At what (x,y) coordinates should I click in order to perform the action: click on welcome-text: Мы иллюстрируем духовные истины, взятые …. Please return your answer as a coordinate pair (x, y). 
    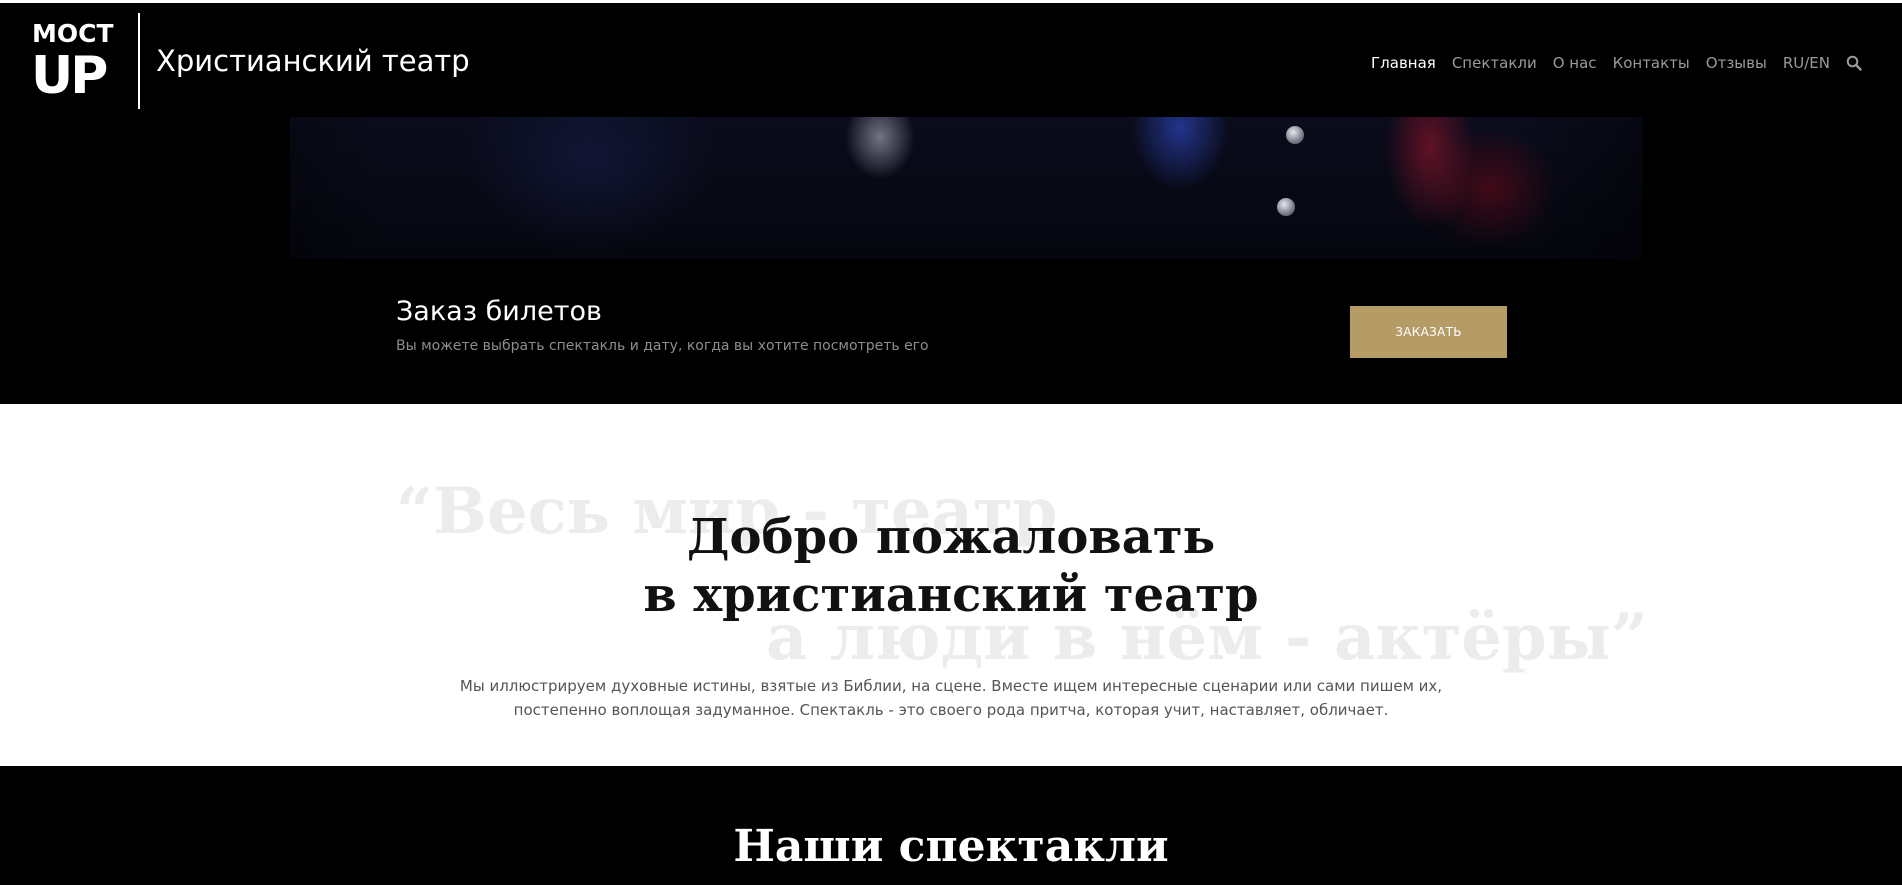
    Looking at the image, I should click on (951, 698).